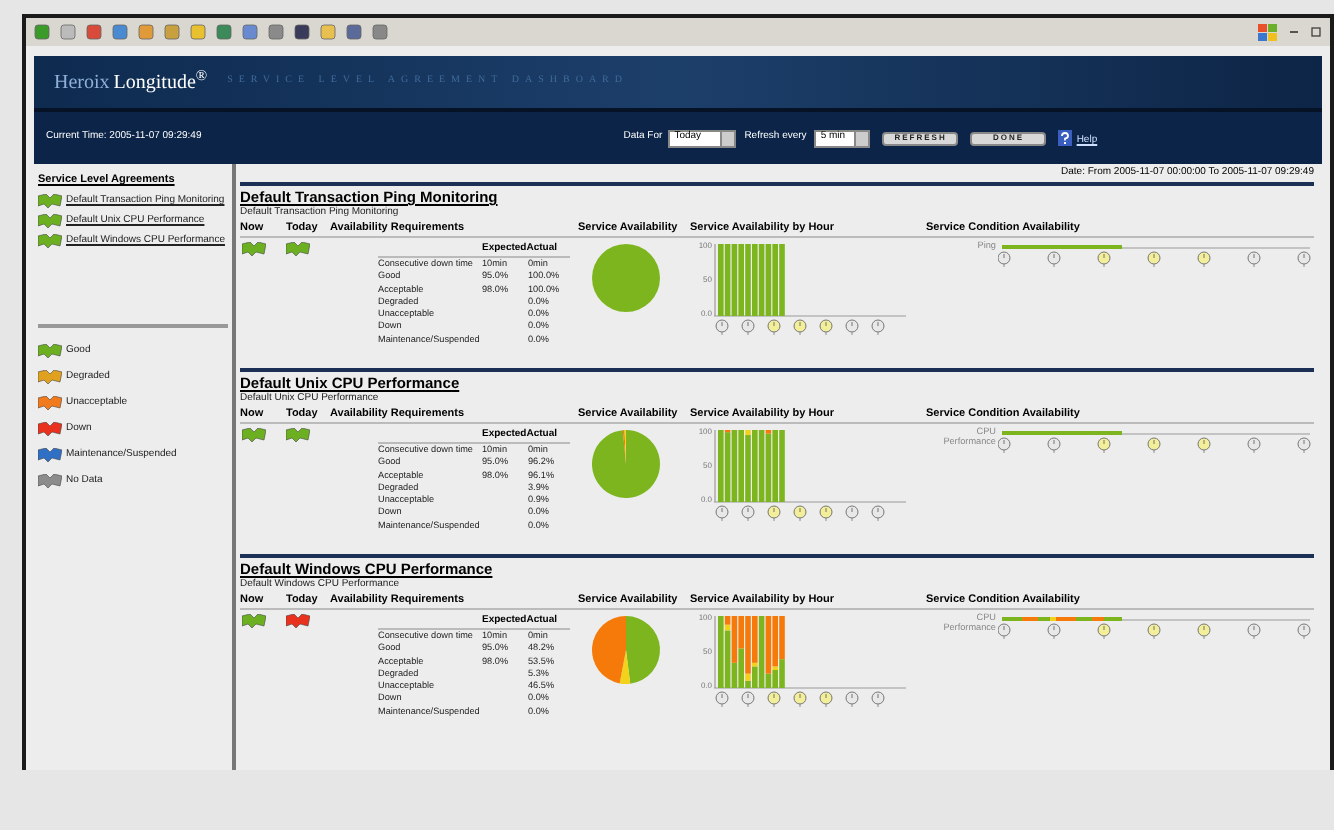 The image size is (1334, 830). Describe the element at coordinates (82, 83) in the screenshot. I see `logo-prefix: Heroix` at that location.